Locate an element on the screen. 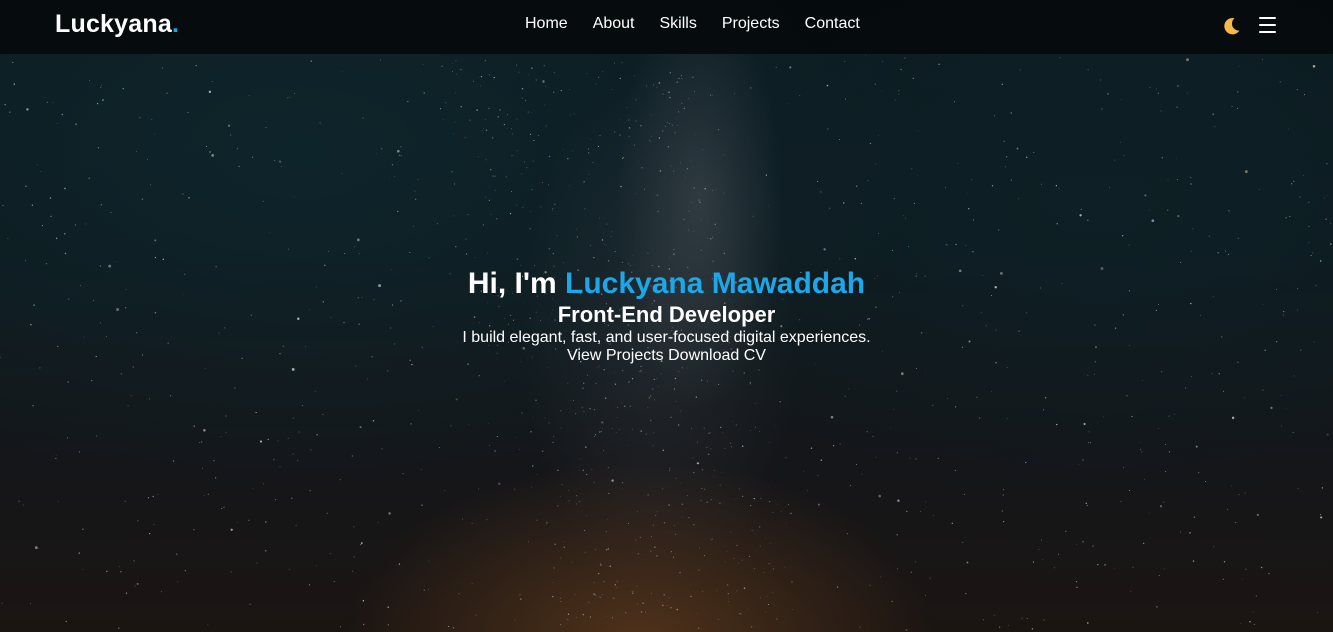 Image resolution: width=1333 pixels, height=632 pixels. nav-link-home: Home is located at coordinates (546, 24).